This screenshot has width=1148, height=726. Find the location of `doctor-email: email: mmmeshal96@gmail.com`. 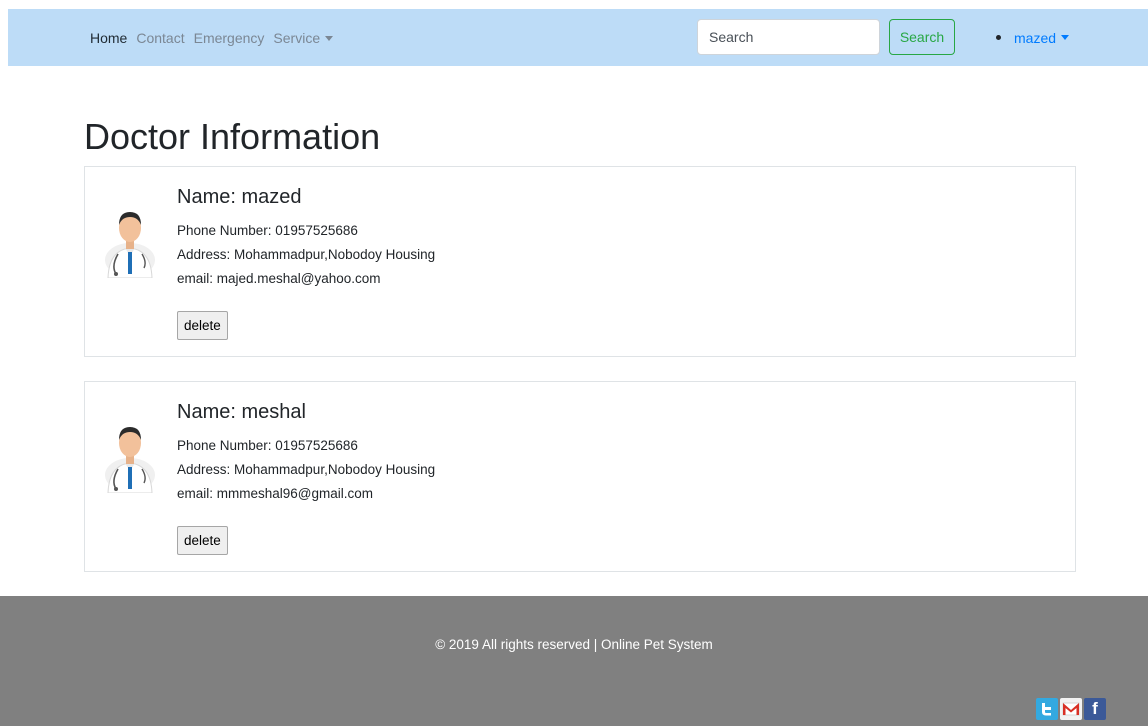

doctor-email: email: mmmeshal96@gmail.com is located at coordinates (275, 493).